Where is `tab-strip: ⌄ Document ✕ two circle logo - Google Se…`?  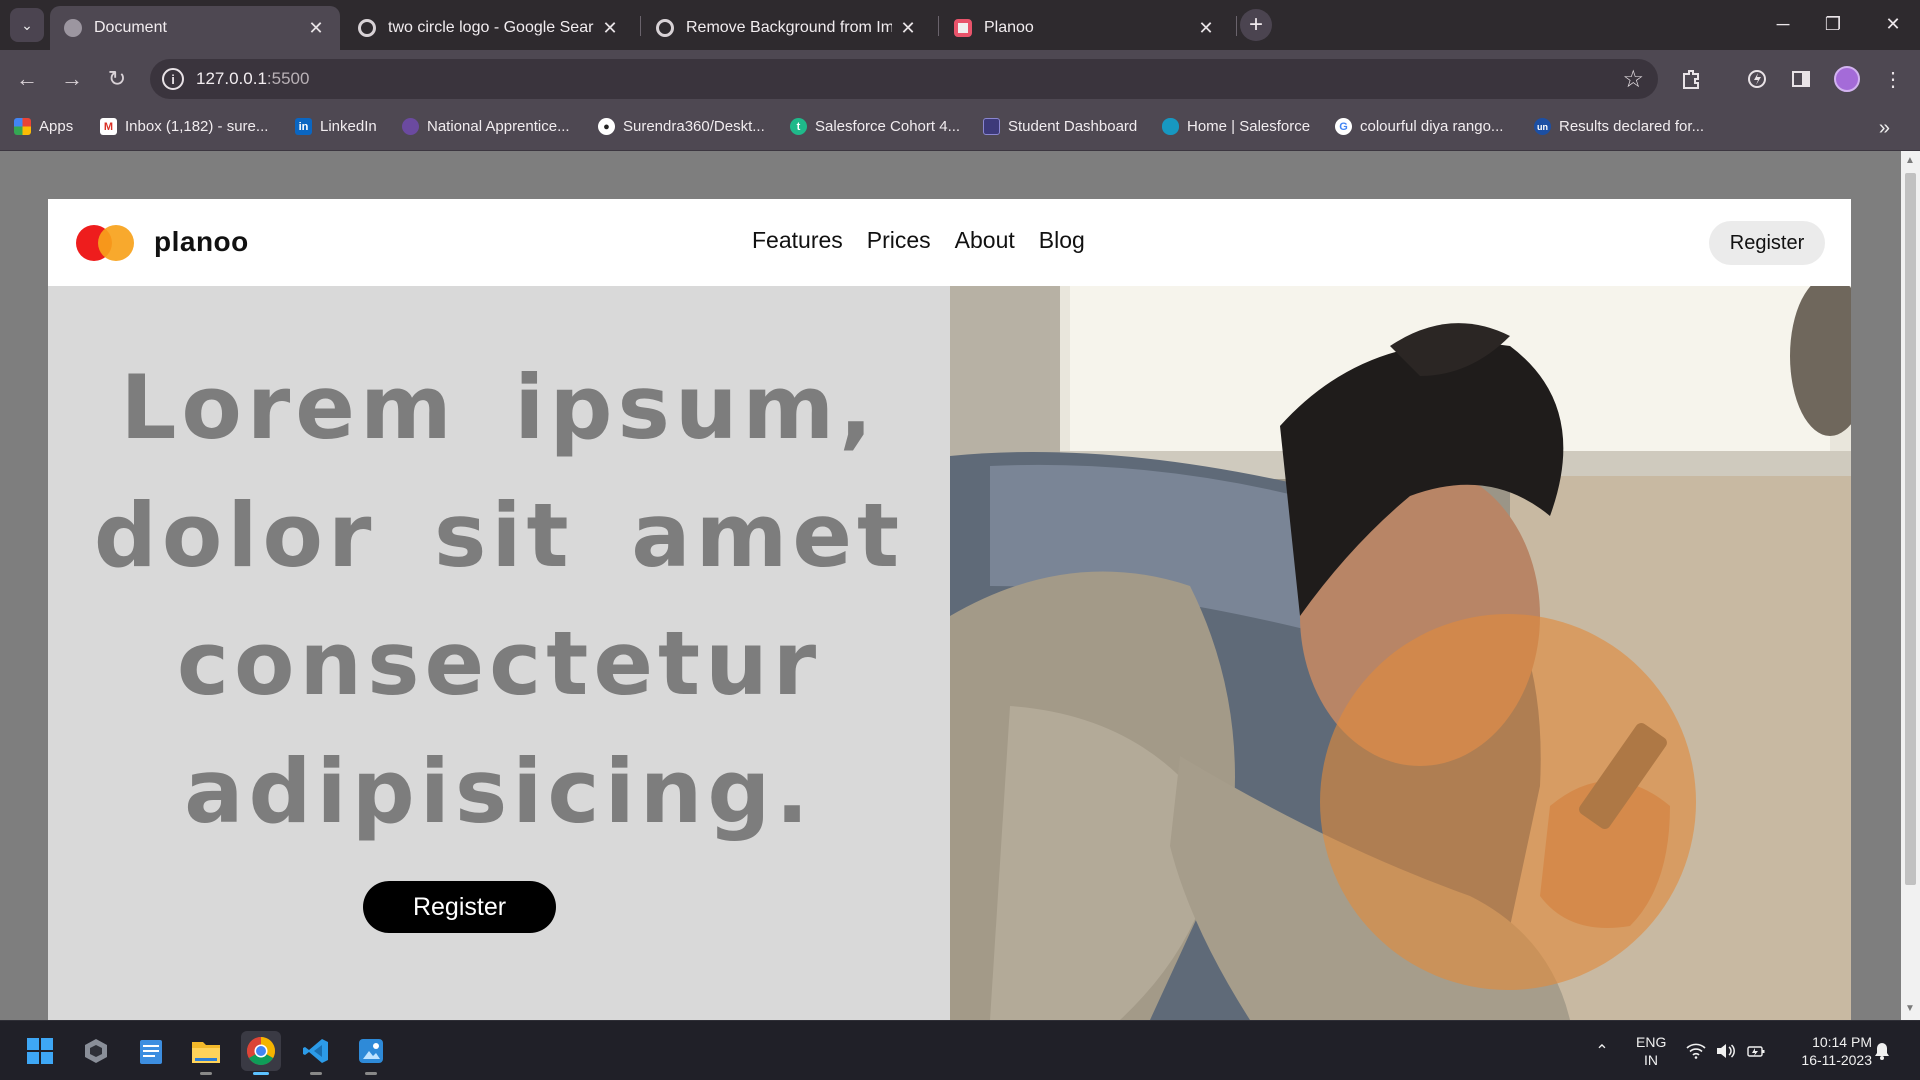 tab-strip: ⌄ Document ✕ two circle logo - Google Se… is located at coordinates (960, 25).